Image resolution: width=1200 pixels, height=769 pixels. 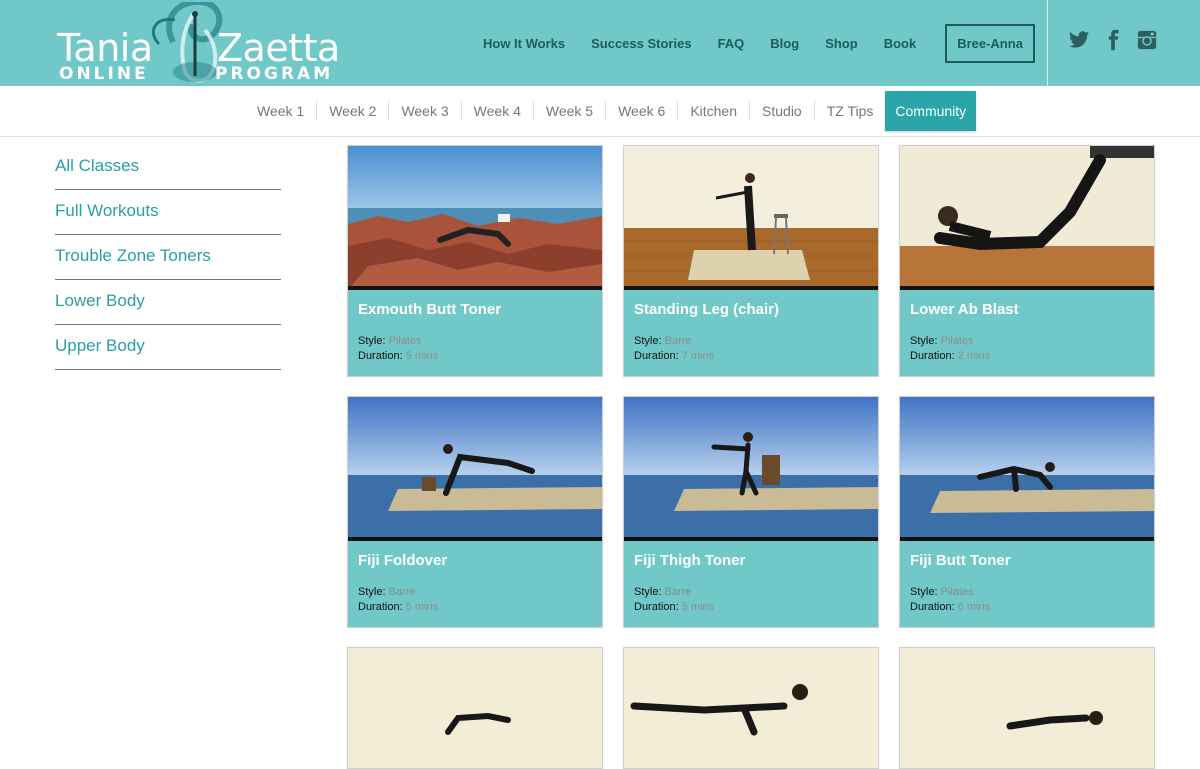 I want to click on twitter-icon, so click(x=1079, y=40).